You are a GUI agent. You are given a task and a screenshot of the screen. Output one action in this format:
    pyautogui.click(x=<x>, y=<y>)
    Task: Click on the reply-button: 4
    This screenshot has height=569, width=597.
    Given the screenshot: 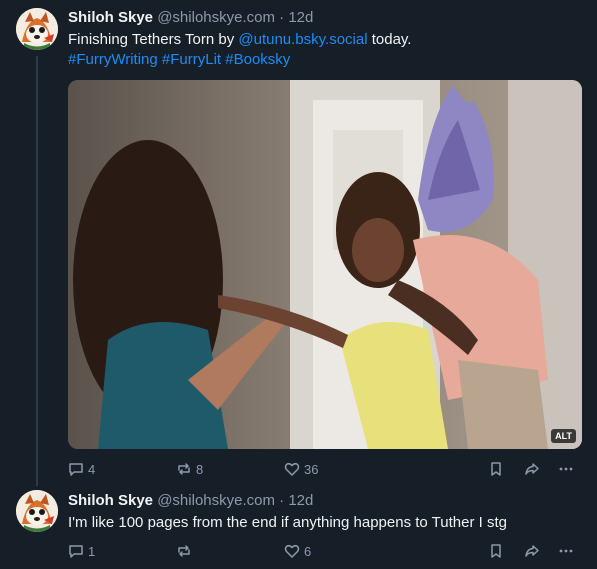 What is the action you would take?
    pyautogui.click(x=81, y=469)
    